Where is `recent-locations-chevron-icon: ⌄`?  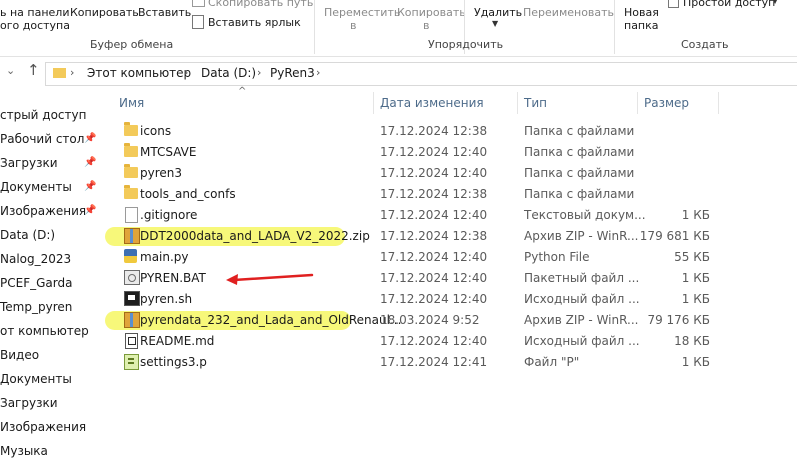
recent-locations-chevron-icon: ⌄ is located at coordinates (10, 70).